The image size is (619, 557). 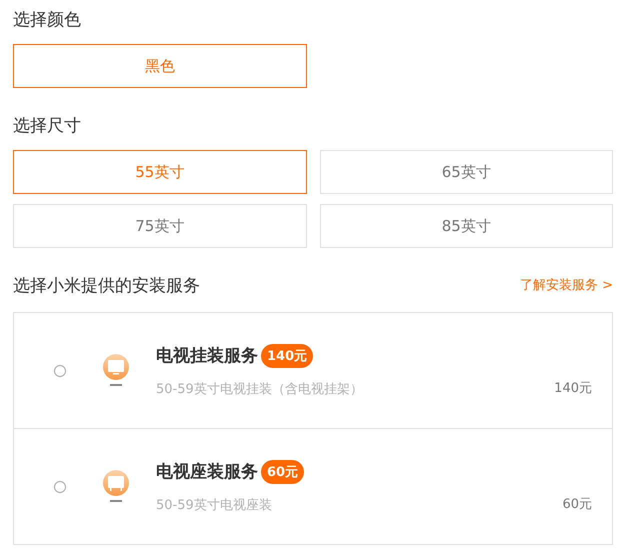 I want to click on price-badge: 140元, so click(x=287, y=356).